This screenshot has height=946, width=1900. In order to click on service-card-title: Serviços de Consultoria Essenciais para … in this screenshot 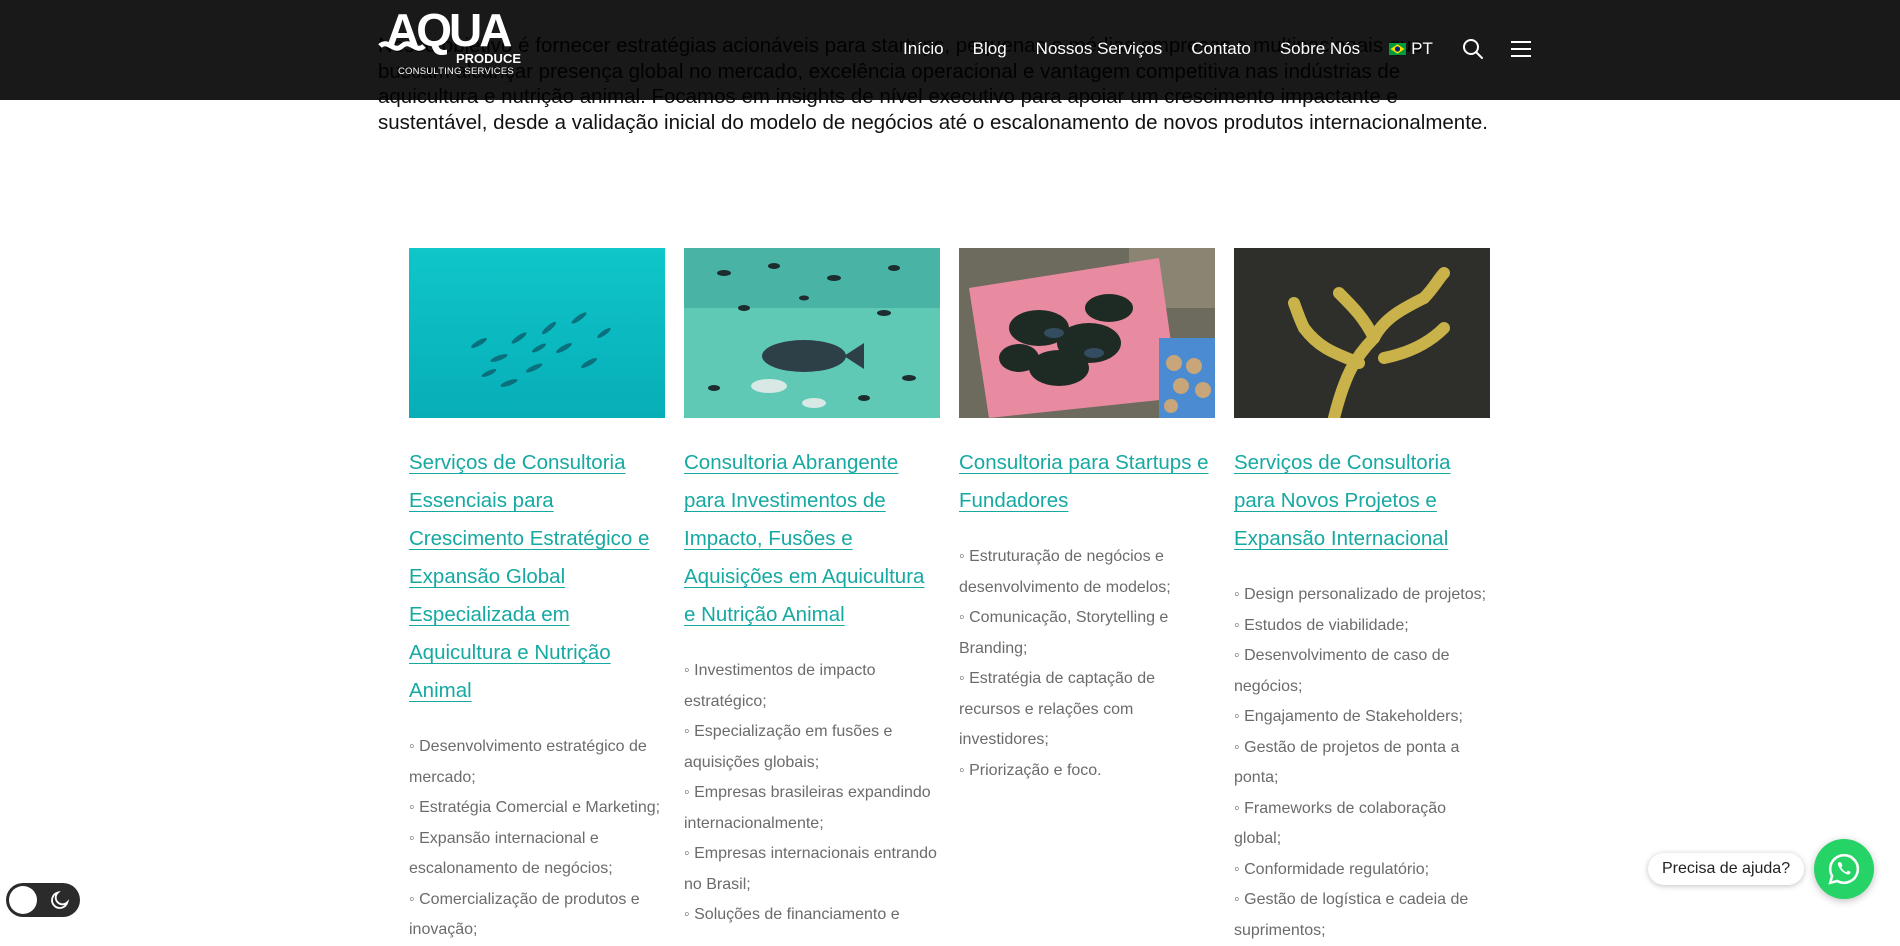, I will do `click(537, 577)`.